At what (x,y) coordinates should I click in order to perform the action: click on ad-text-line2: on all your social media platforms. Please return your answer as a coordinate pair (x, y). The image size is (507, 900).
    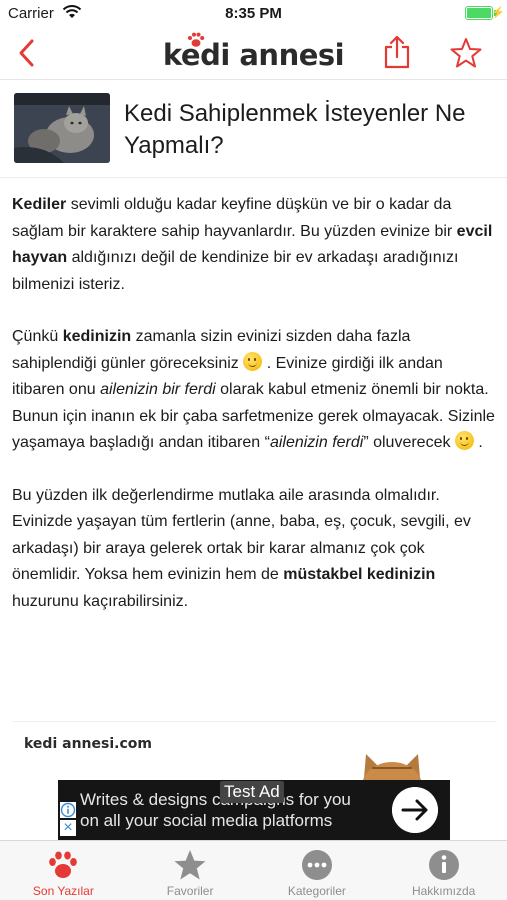
    Looking at the image, I should click on (206, 821).